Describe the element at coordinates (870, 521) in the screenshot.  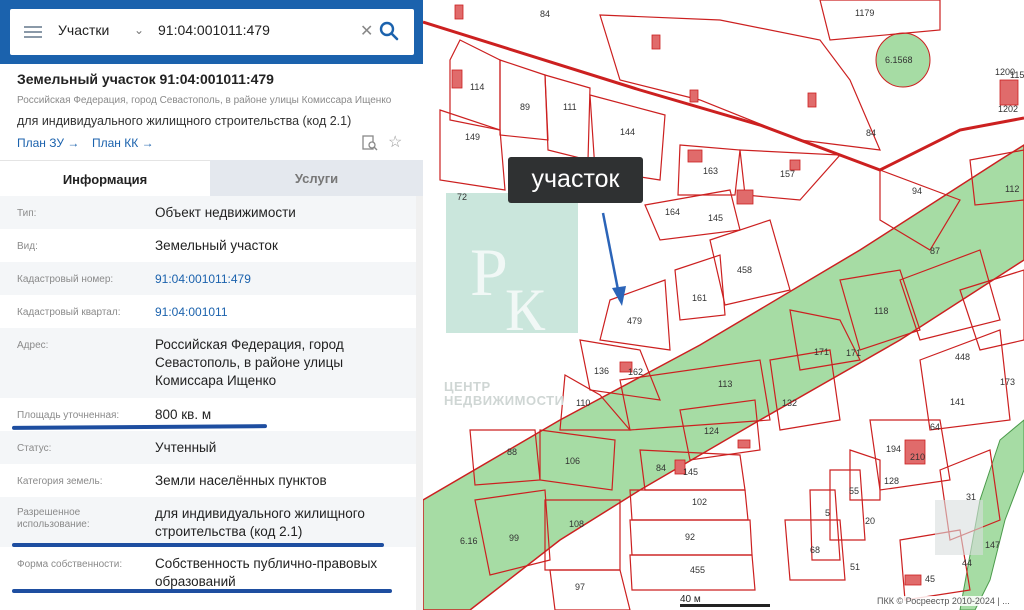
I see `parcel-label: 20` at that location.